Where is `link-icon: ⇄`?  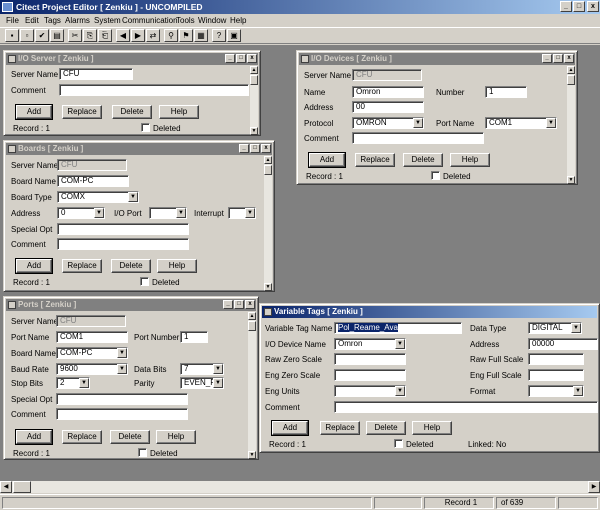 link-icon: ⇄ is located at coordinates (153, 35).